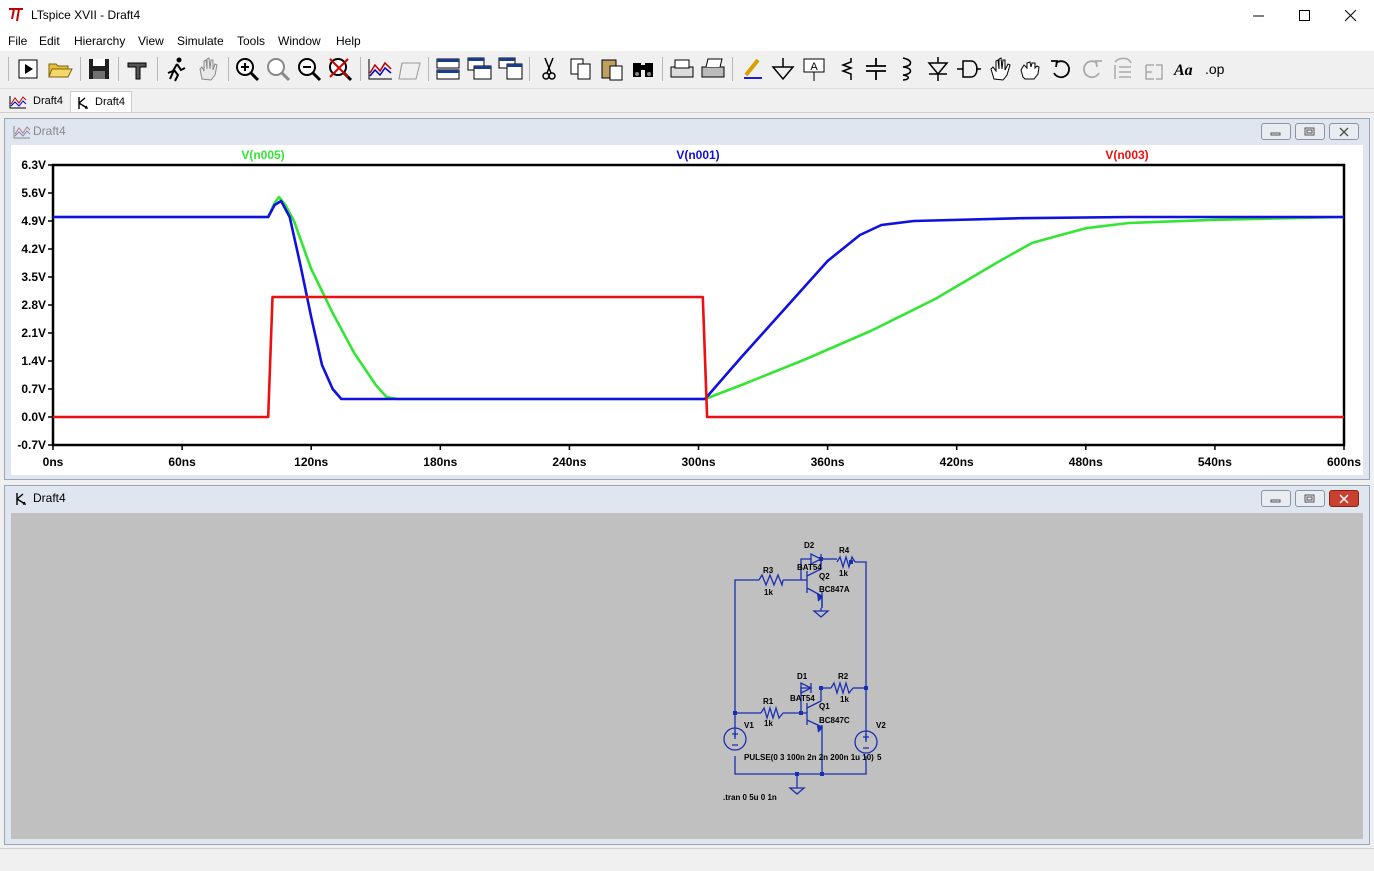  Describe the element at coordinates (410, 69) in the screenshot. I see `autorange-button` at that location.